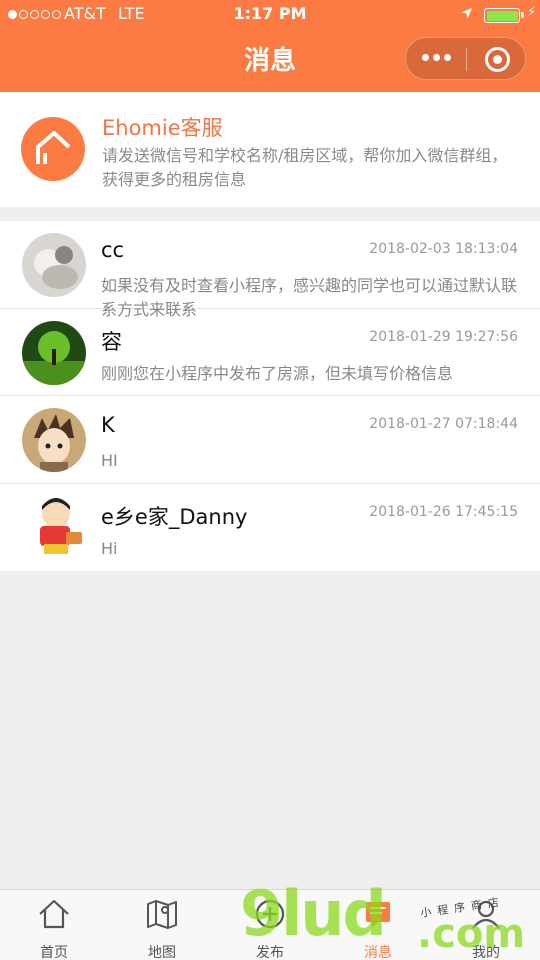 The image size is (540, 960). Describe the element at coordinates (486, 952) in the screenshot. I see `tab-label: 我的` at that location.